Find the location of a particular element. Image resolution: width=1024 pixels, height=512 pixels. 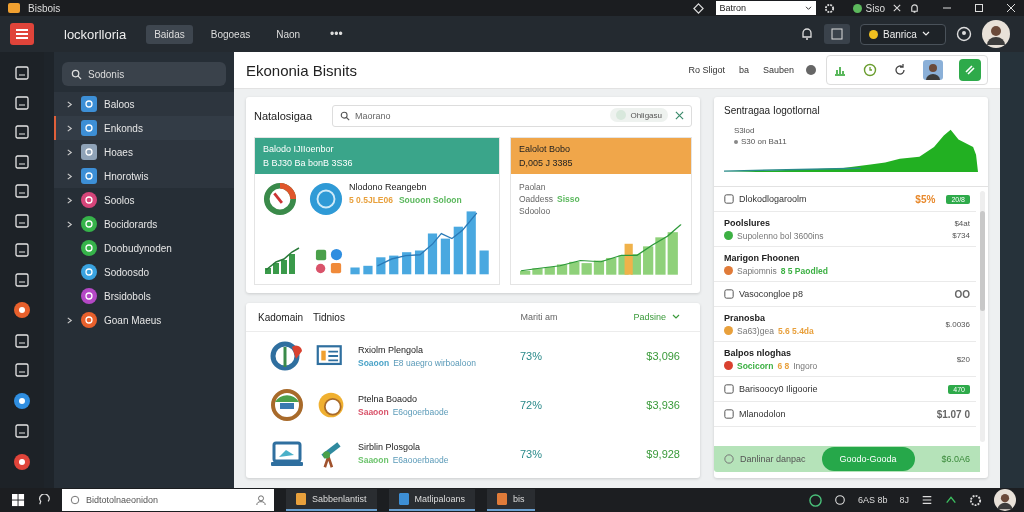

sidebar-item: Hnorotwis is located at coordinates (144, 176).